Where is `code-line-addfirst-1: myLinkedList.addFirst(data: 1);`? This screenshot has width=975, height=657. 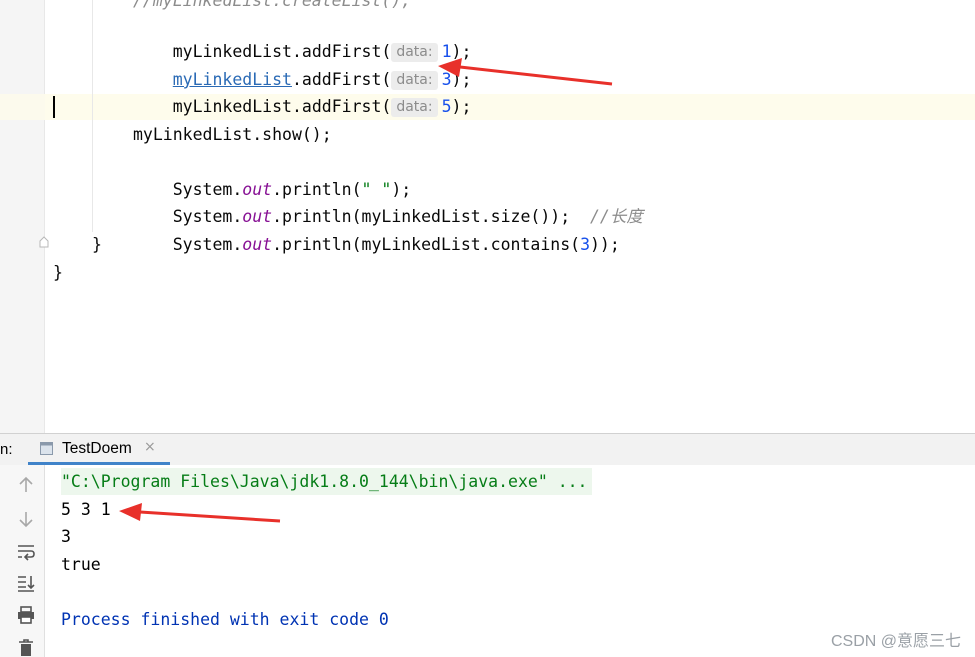
code-line-addfirst-1: myLinkedList.addFirst(data: 1); is located at coordinates (302, 36).